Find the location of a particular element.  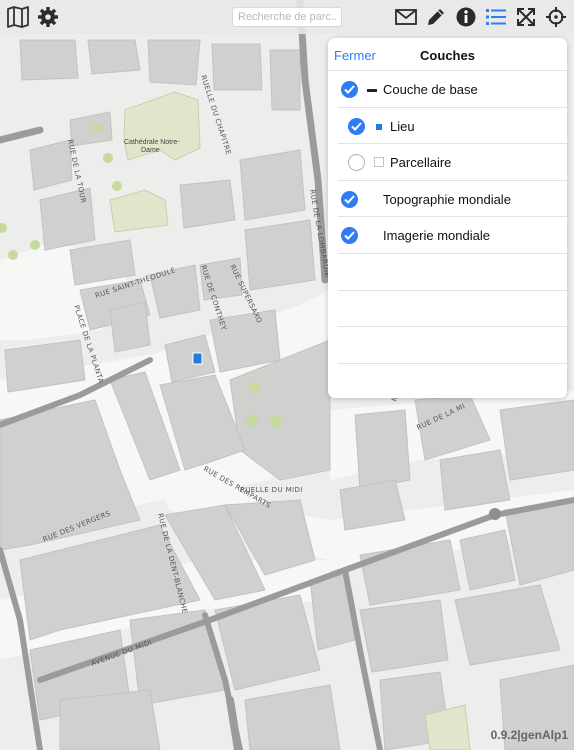

layer-label: Topographie mondiale is located at coordinates (447, 199).